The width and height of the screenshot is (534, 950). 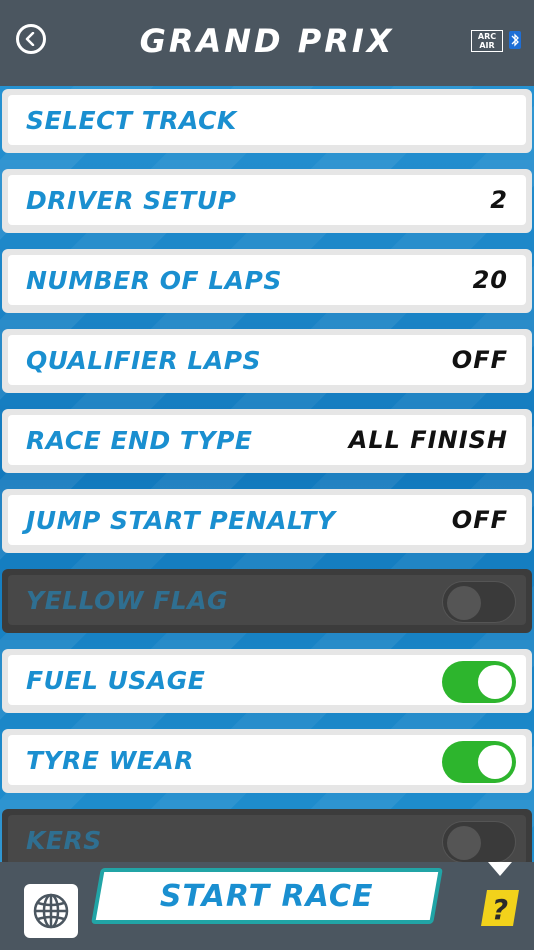 I want to click on page-title: GRAND PRIX, so click(x=267, y=41).